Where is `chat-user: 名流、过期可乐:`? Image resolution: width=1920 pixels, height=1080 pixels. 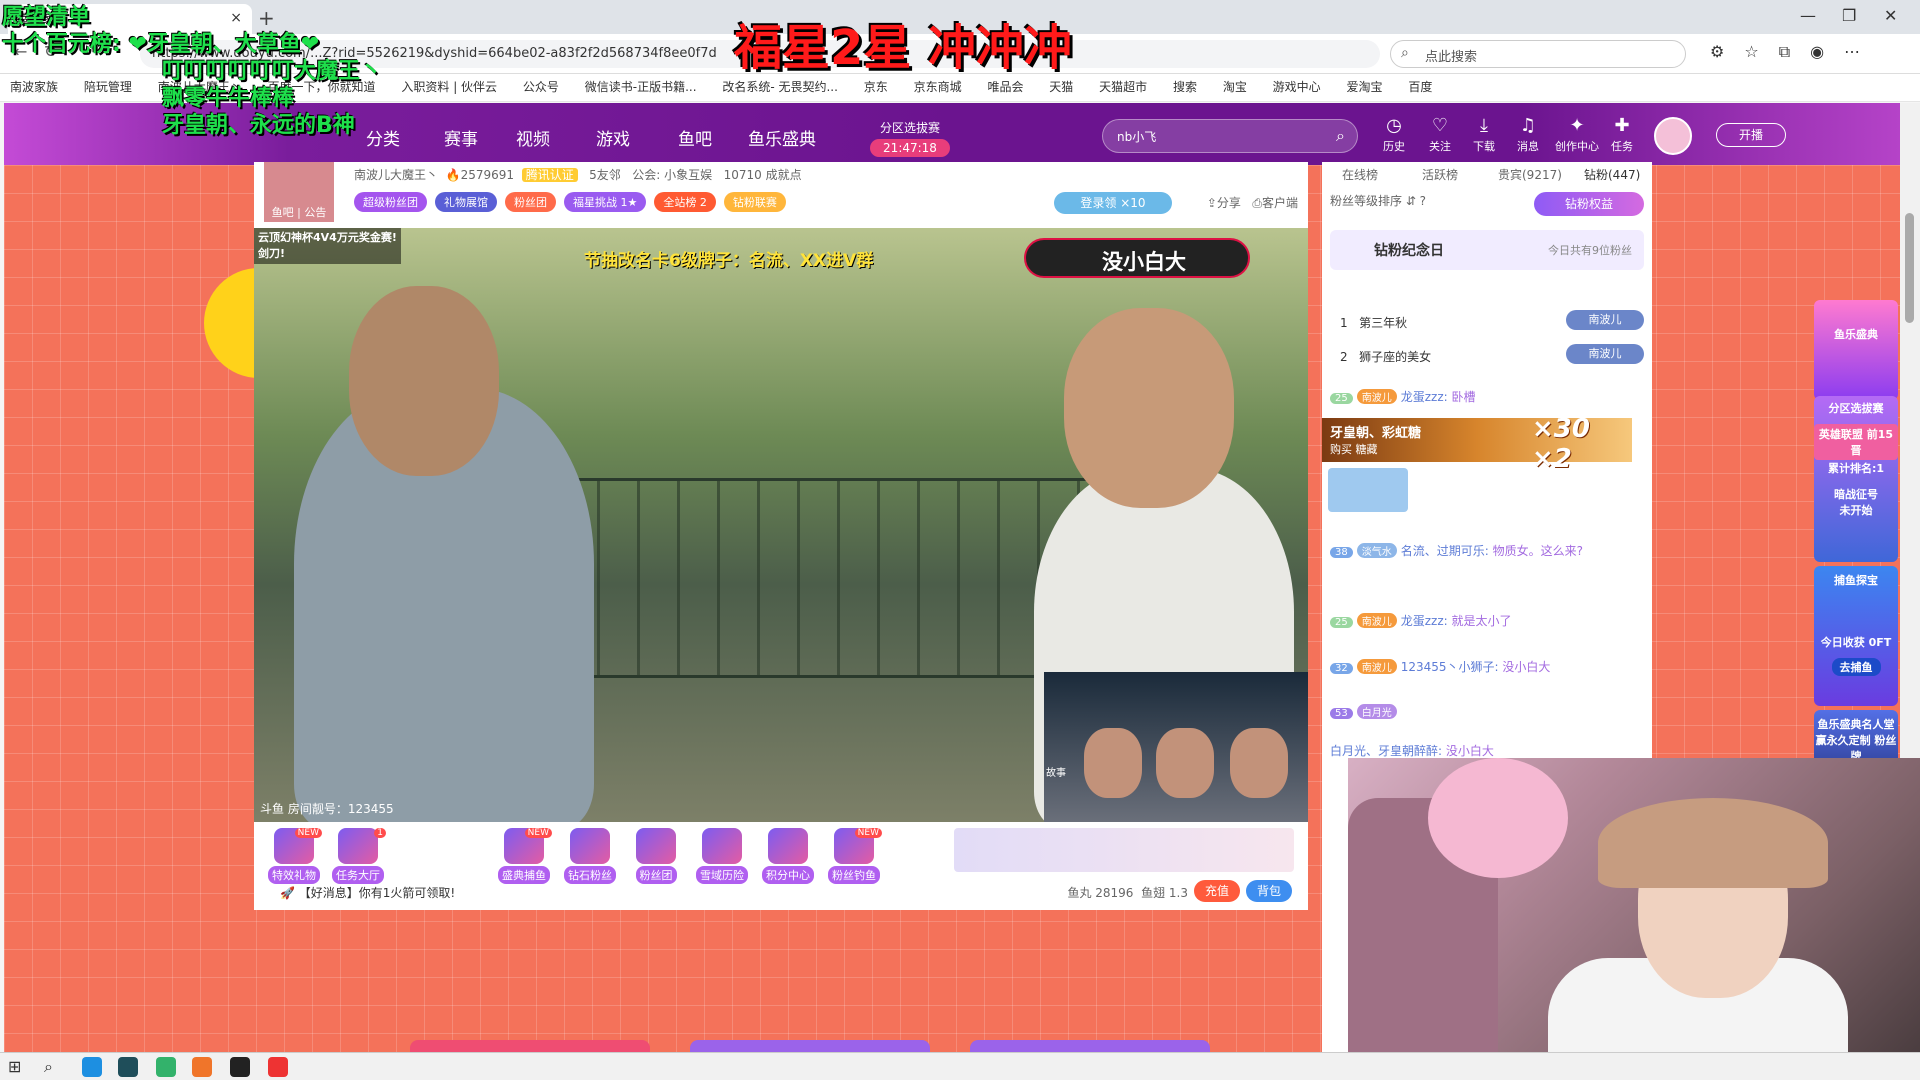
chat-user: 名流、过期可乐: is located at coordinates (1445, 551).